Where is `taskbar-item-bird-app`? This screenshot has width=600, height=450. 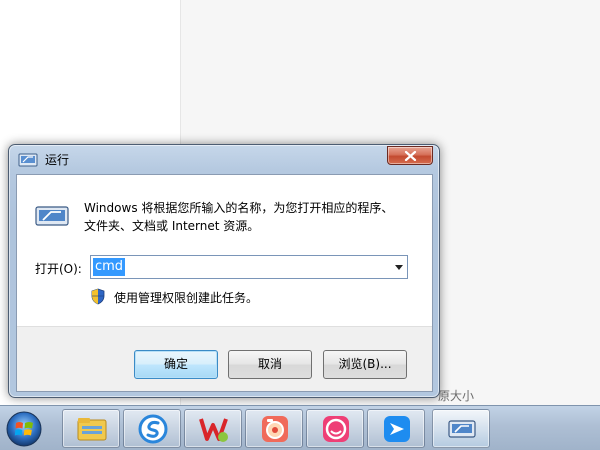 taskbar-item-bird-app is located at coordinates (396, 428).